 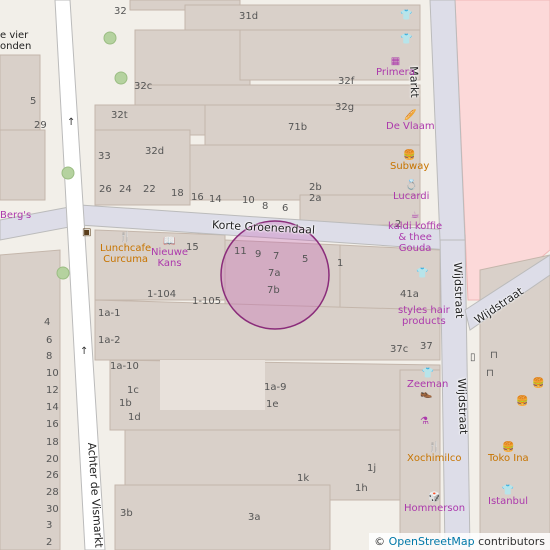 What do you see at coordinates (125, 237) in the screenshot?
I see `restaurant-icon: 🍴` at bounding box center [125, 237].